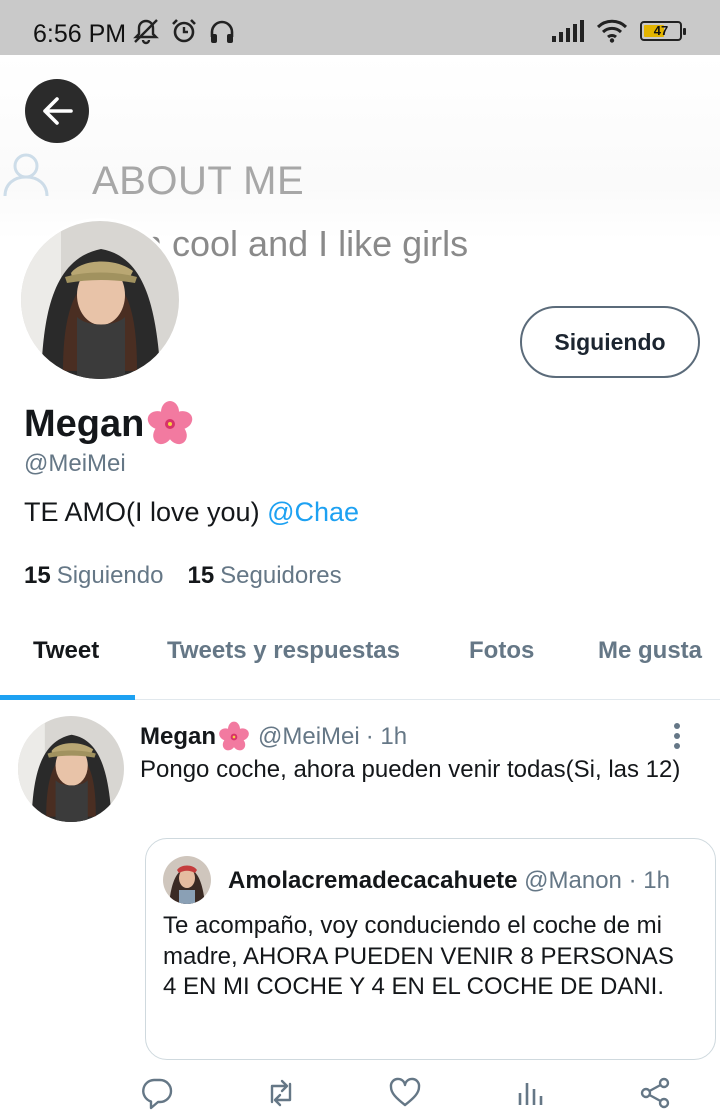  I want to click on tweet-author-name: Megan, so click(178, 737).